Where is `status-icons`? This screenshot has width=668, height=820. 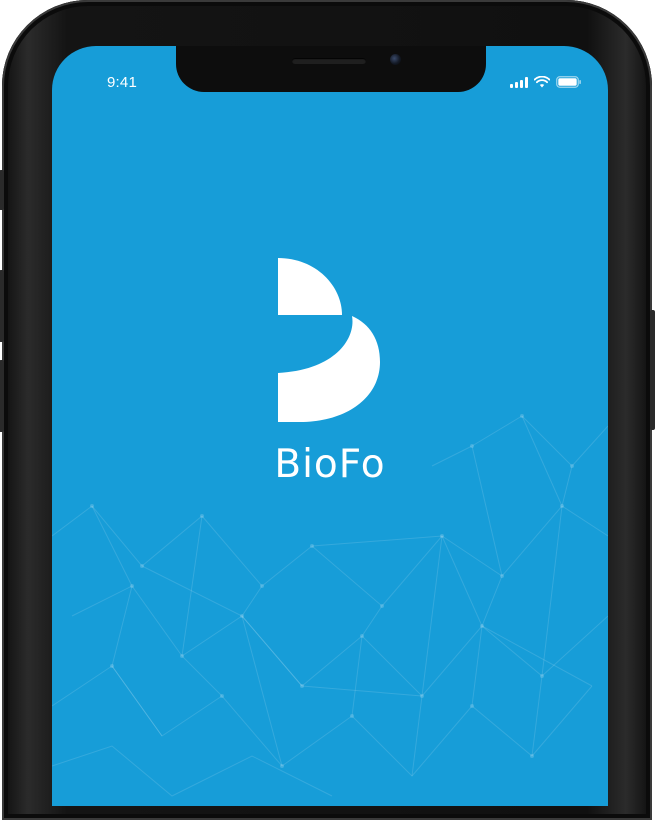 status-icons is located at coordinates (546, 82).